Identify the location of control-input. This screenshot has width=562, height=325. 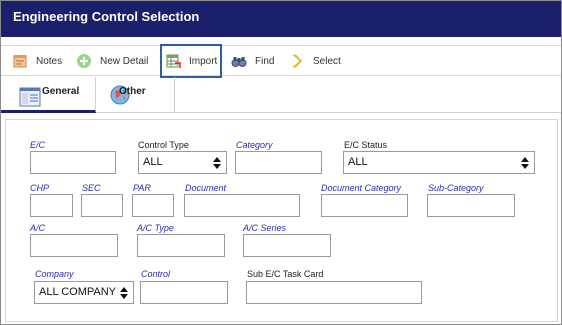
(184, 292).